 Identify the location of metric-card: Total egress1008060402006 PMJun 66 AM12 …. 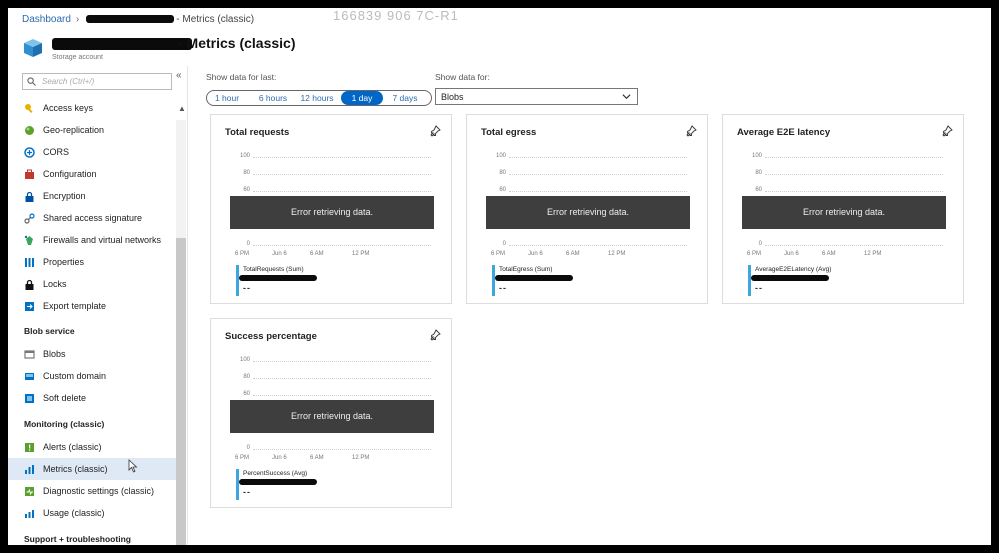
(587, 209).